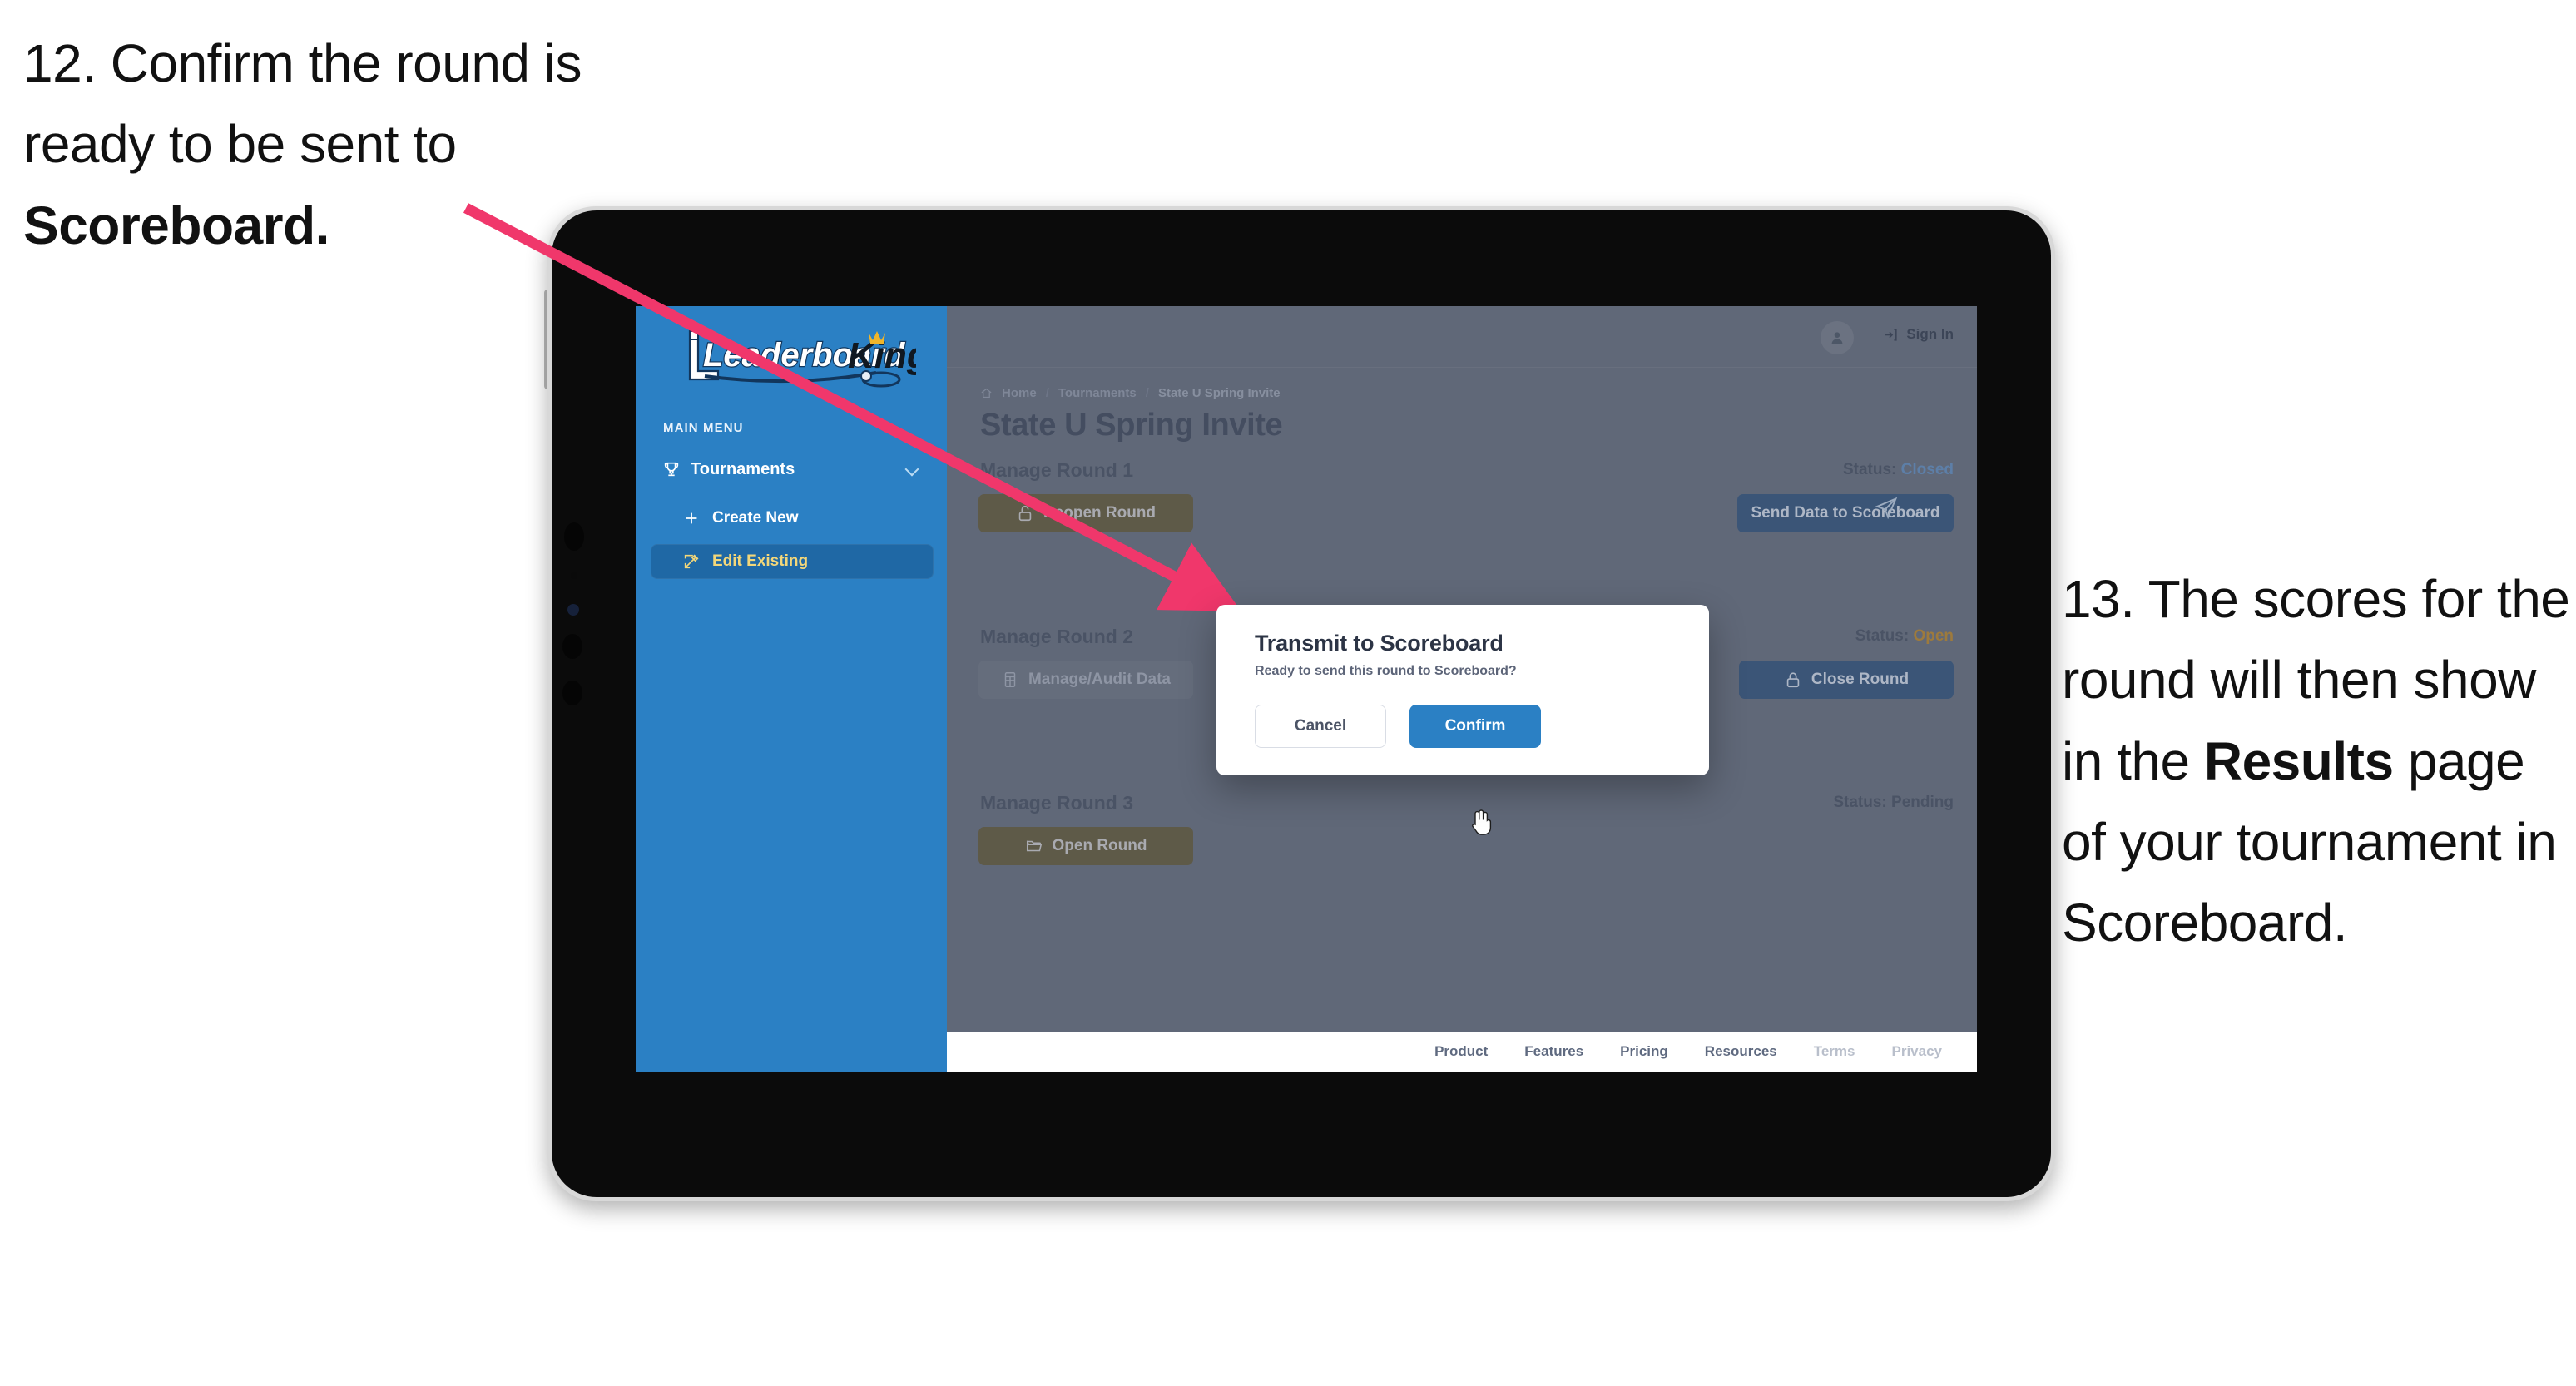 The image size is (2576, 1386). Describe the element at coordinates (1644, 1051) in the screenshot. I see `footer-link-pricing: Pricing` at that location.